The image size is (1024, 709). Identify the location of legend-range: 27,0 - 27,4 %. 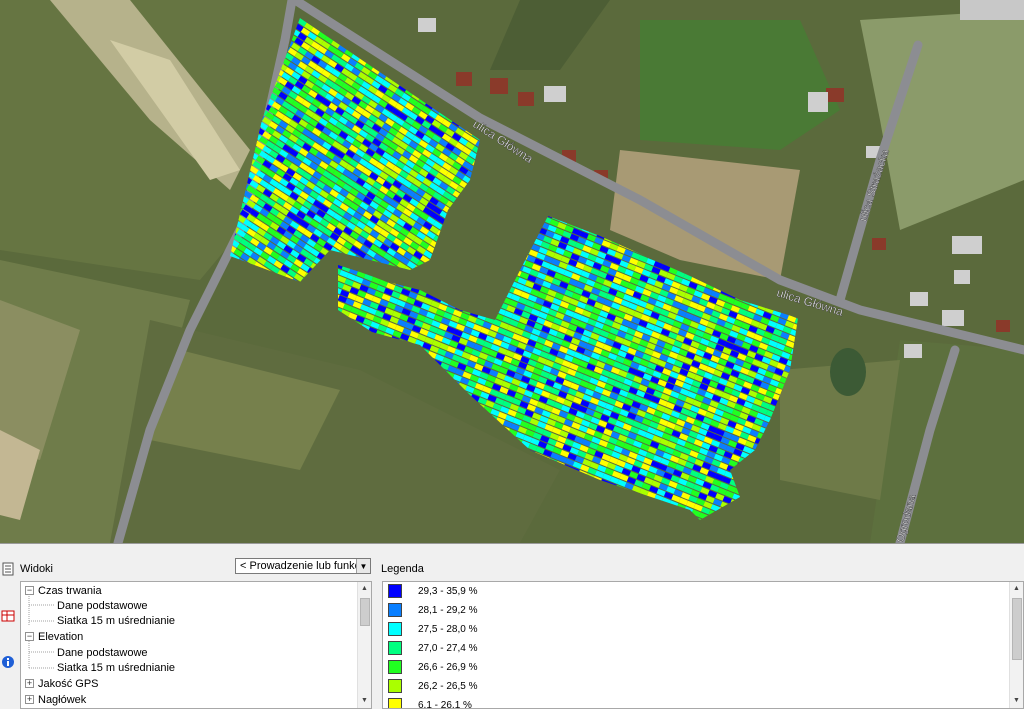
(448, 648).